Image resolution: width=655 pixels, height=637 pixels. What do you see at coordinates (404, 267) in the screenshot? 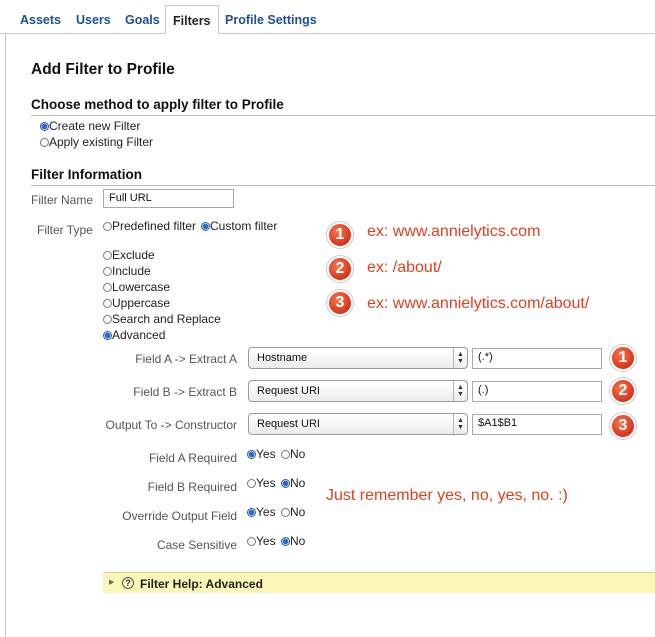
I see `annotation-example-2: ex: /about/` at bounding box center [404, 267].